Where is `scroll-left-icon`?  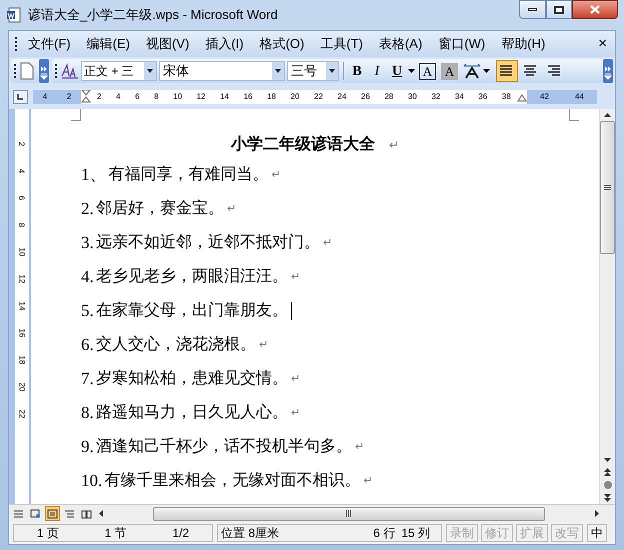 scroll-left-icon is located at coordinates (101, 513).